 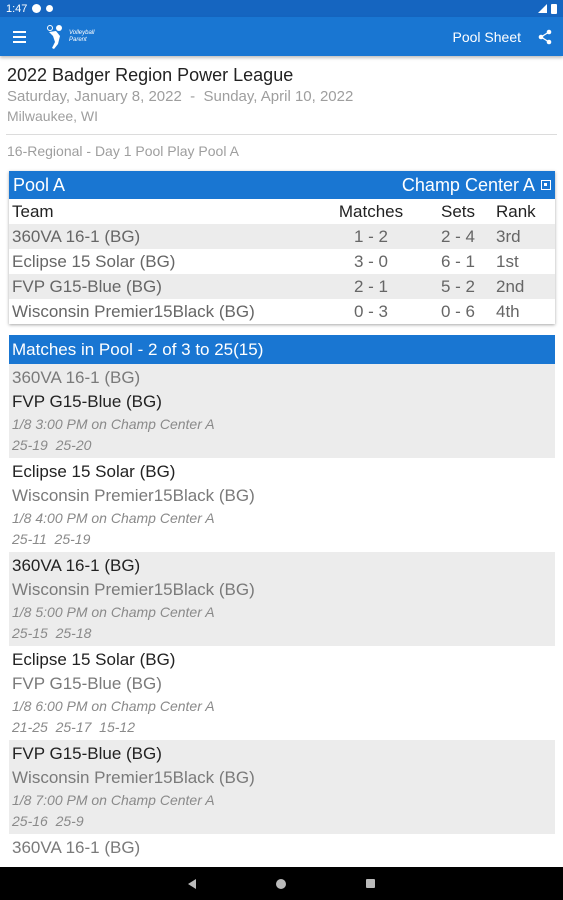 What do you see at coordinates (54, 36) in the screenshot?
I see `volleyball-player-icon` at bounding box center [54, 36].